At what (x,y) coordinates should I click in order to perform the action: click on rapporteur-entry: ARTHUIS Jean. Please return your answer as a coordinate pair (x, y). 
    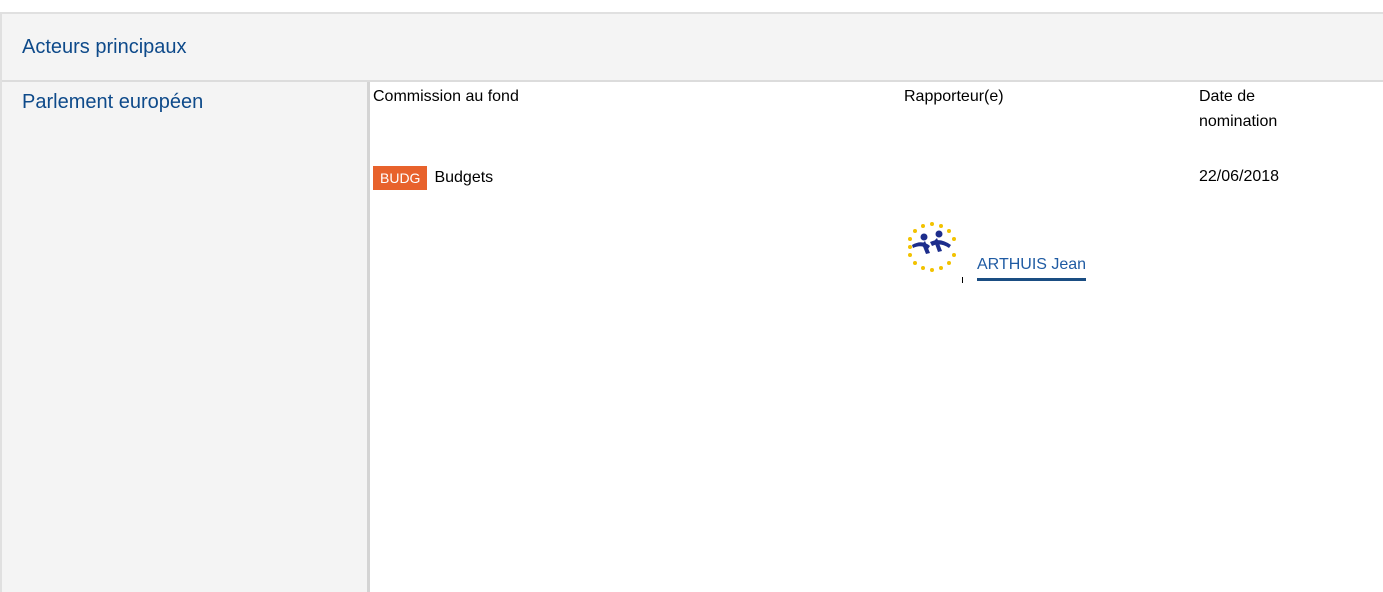
    Looking at the image, I should click on (1019, 251).